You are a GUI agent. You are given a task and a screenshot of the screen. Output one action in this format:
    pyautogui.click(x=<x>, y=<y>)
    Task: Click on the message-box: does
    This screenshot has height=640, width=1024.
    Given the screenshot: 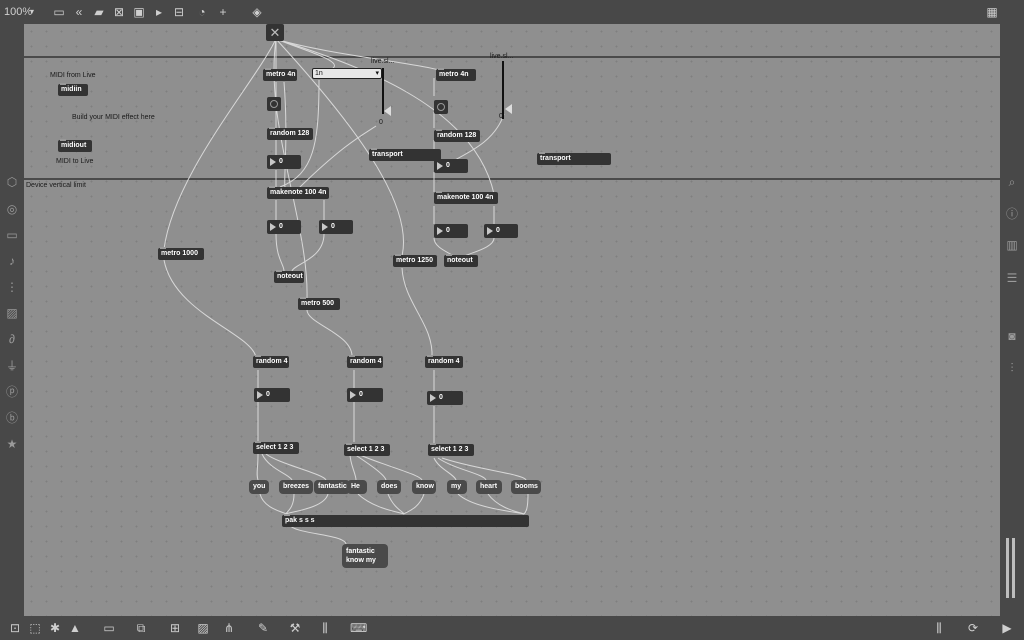 What is the action you would take?
    pyautogui.click(x=389, y=487)
    